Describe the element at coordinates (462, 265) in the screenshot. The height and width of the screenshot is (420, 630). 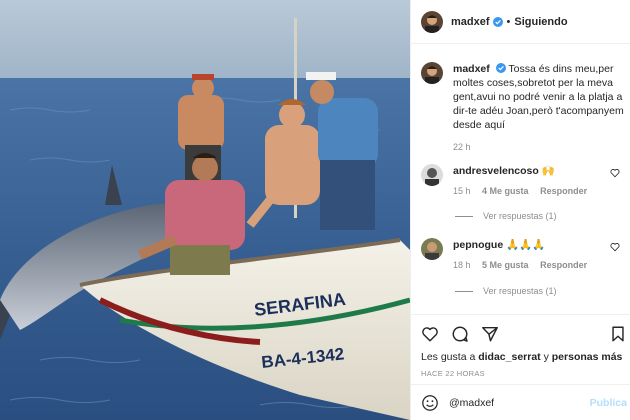
I see `comment-time: 18 h` at that location.